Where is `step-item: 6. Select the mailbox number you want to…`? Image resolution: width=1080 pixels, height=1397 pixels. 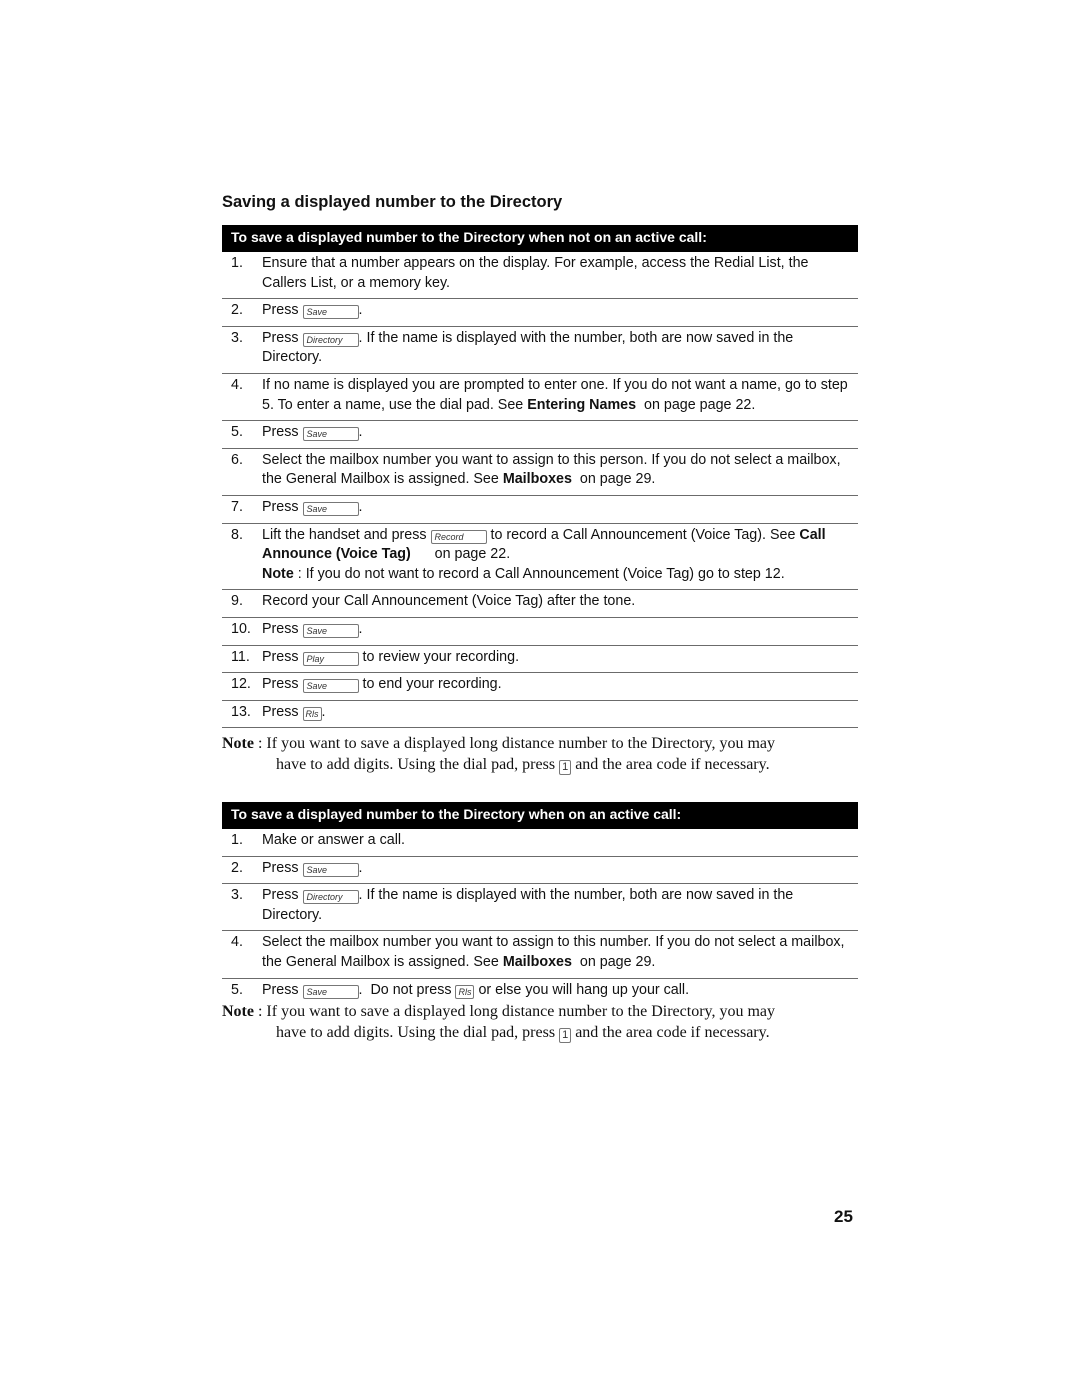 step-item: 6. Select the mailbox number you want to… is located at coordinates (540, 472).